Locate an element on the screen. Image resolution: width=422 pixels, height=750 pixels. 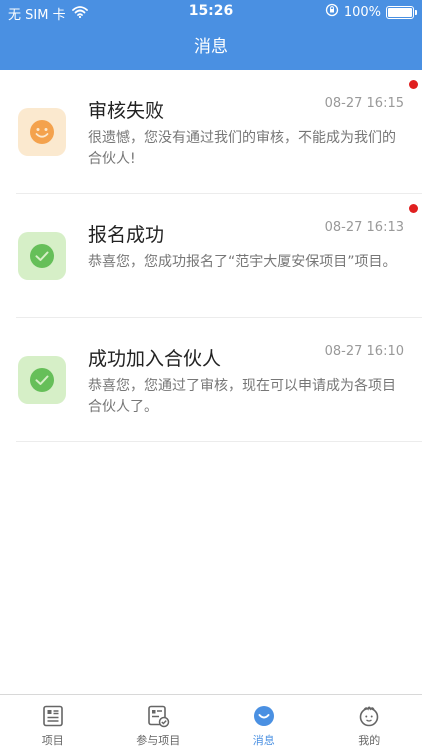
message-title: 报名成功 is located at coordinates (126, 235).